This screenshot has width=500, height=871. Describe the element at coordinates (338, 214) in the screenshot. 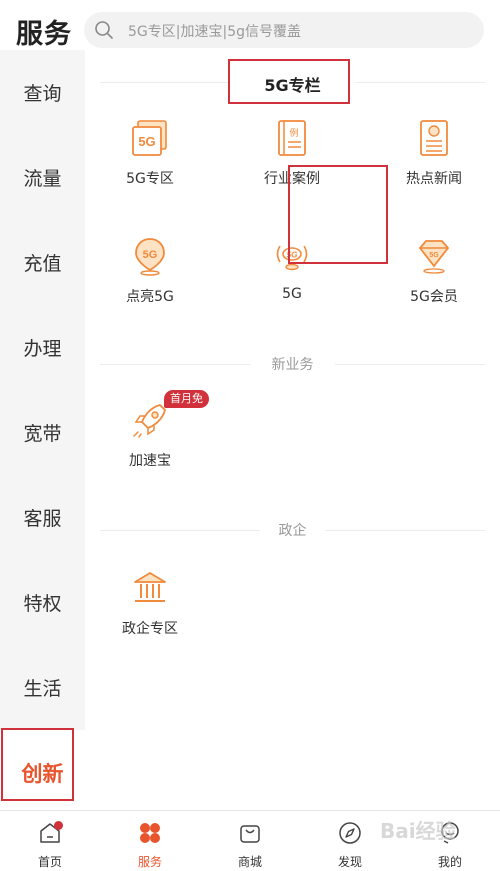

I see `highlight-box-5g-member` at that location.